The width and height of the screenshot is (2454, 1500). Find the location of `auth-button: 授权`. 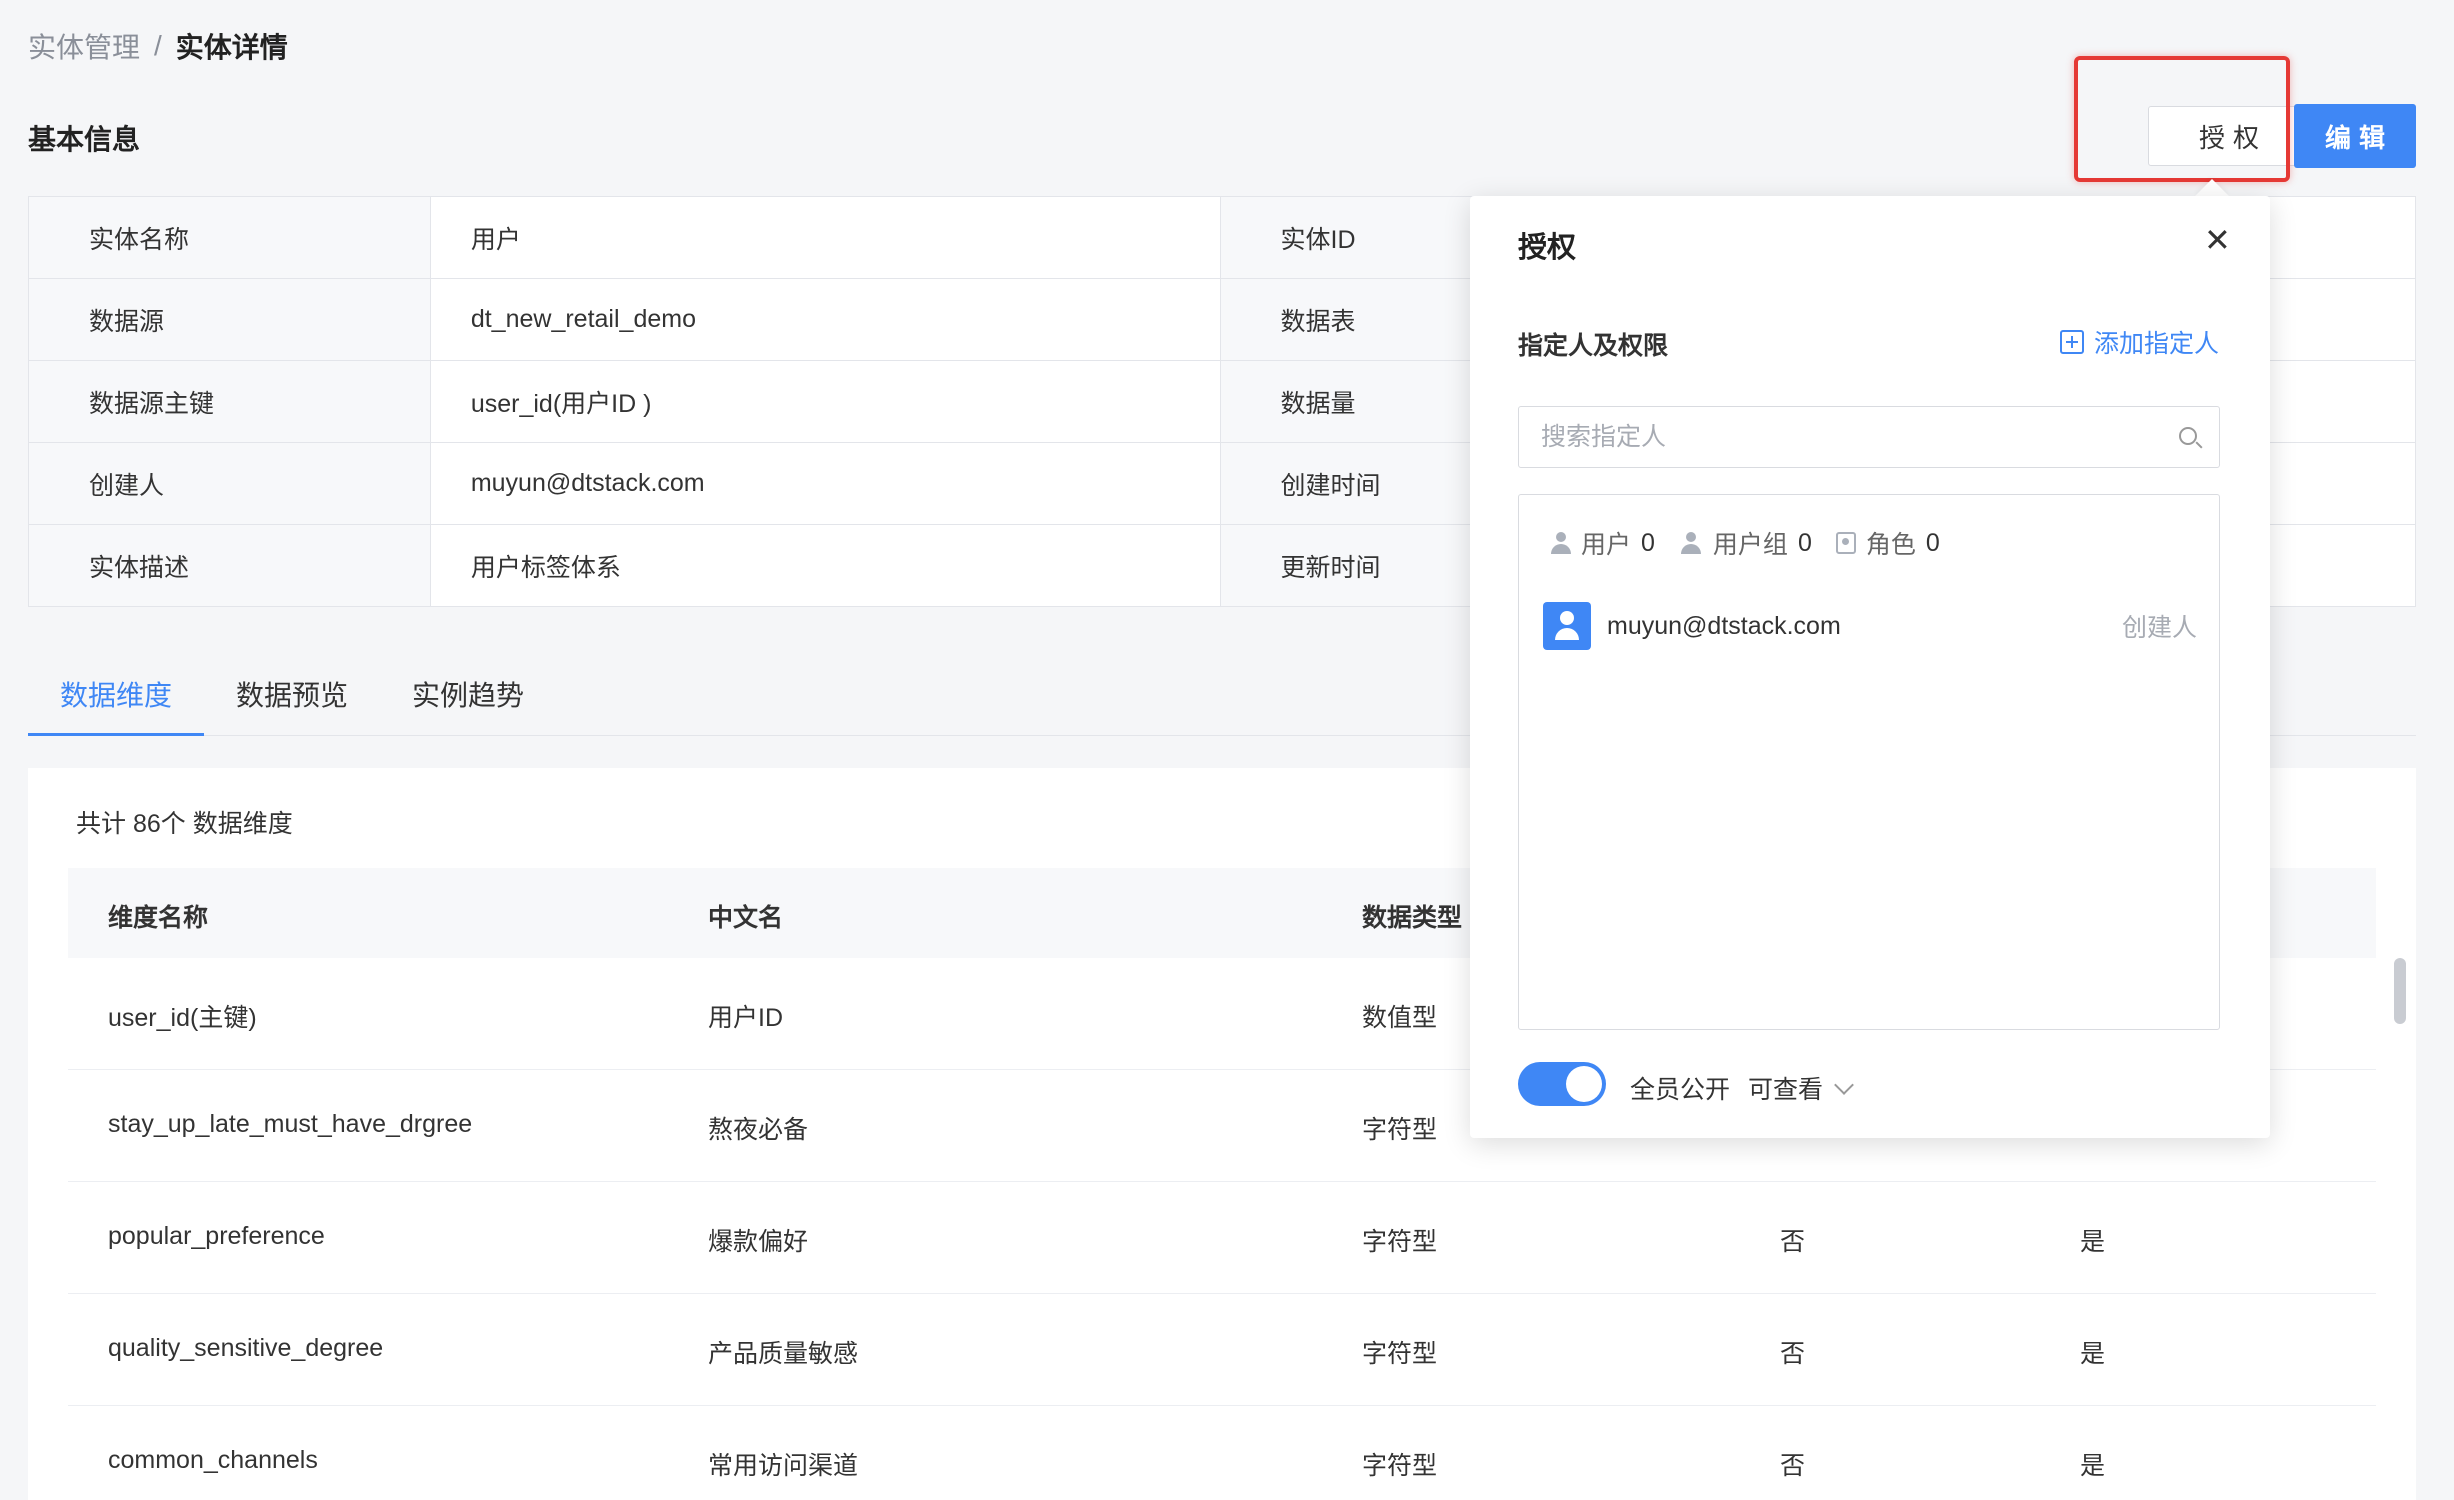

auth-button: 授权 is located at coordinates (2229, 136).